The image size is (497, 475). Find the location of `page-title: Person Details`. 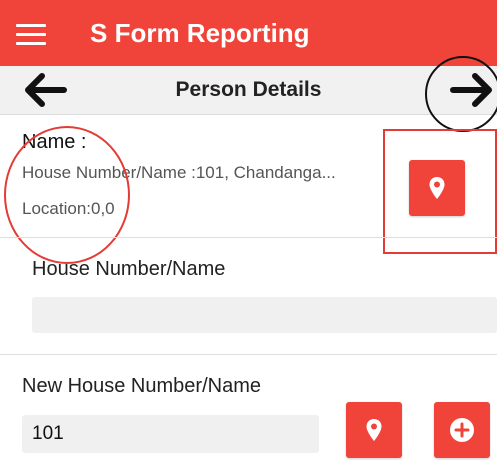

page-title: Person Details is located at coordinates (248, 89).